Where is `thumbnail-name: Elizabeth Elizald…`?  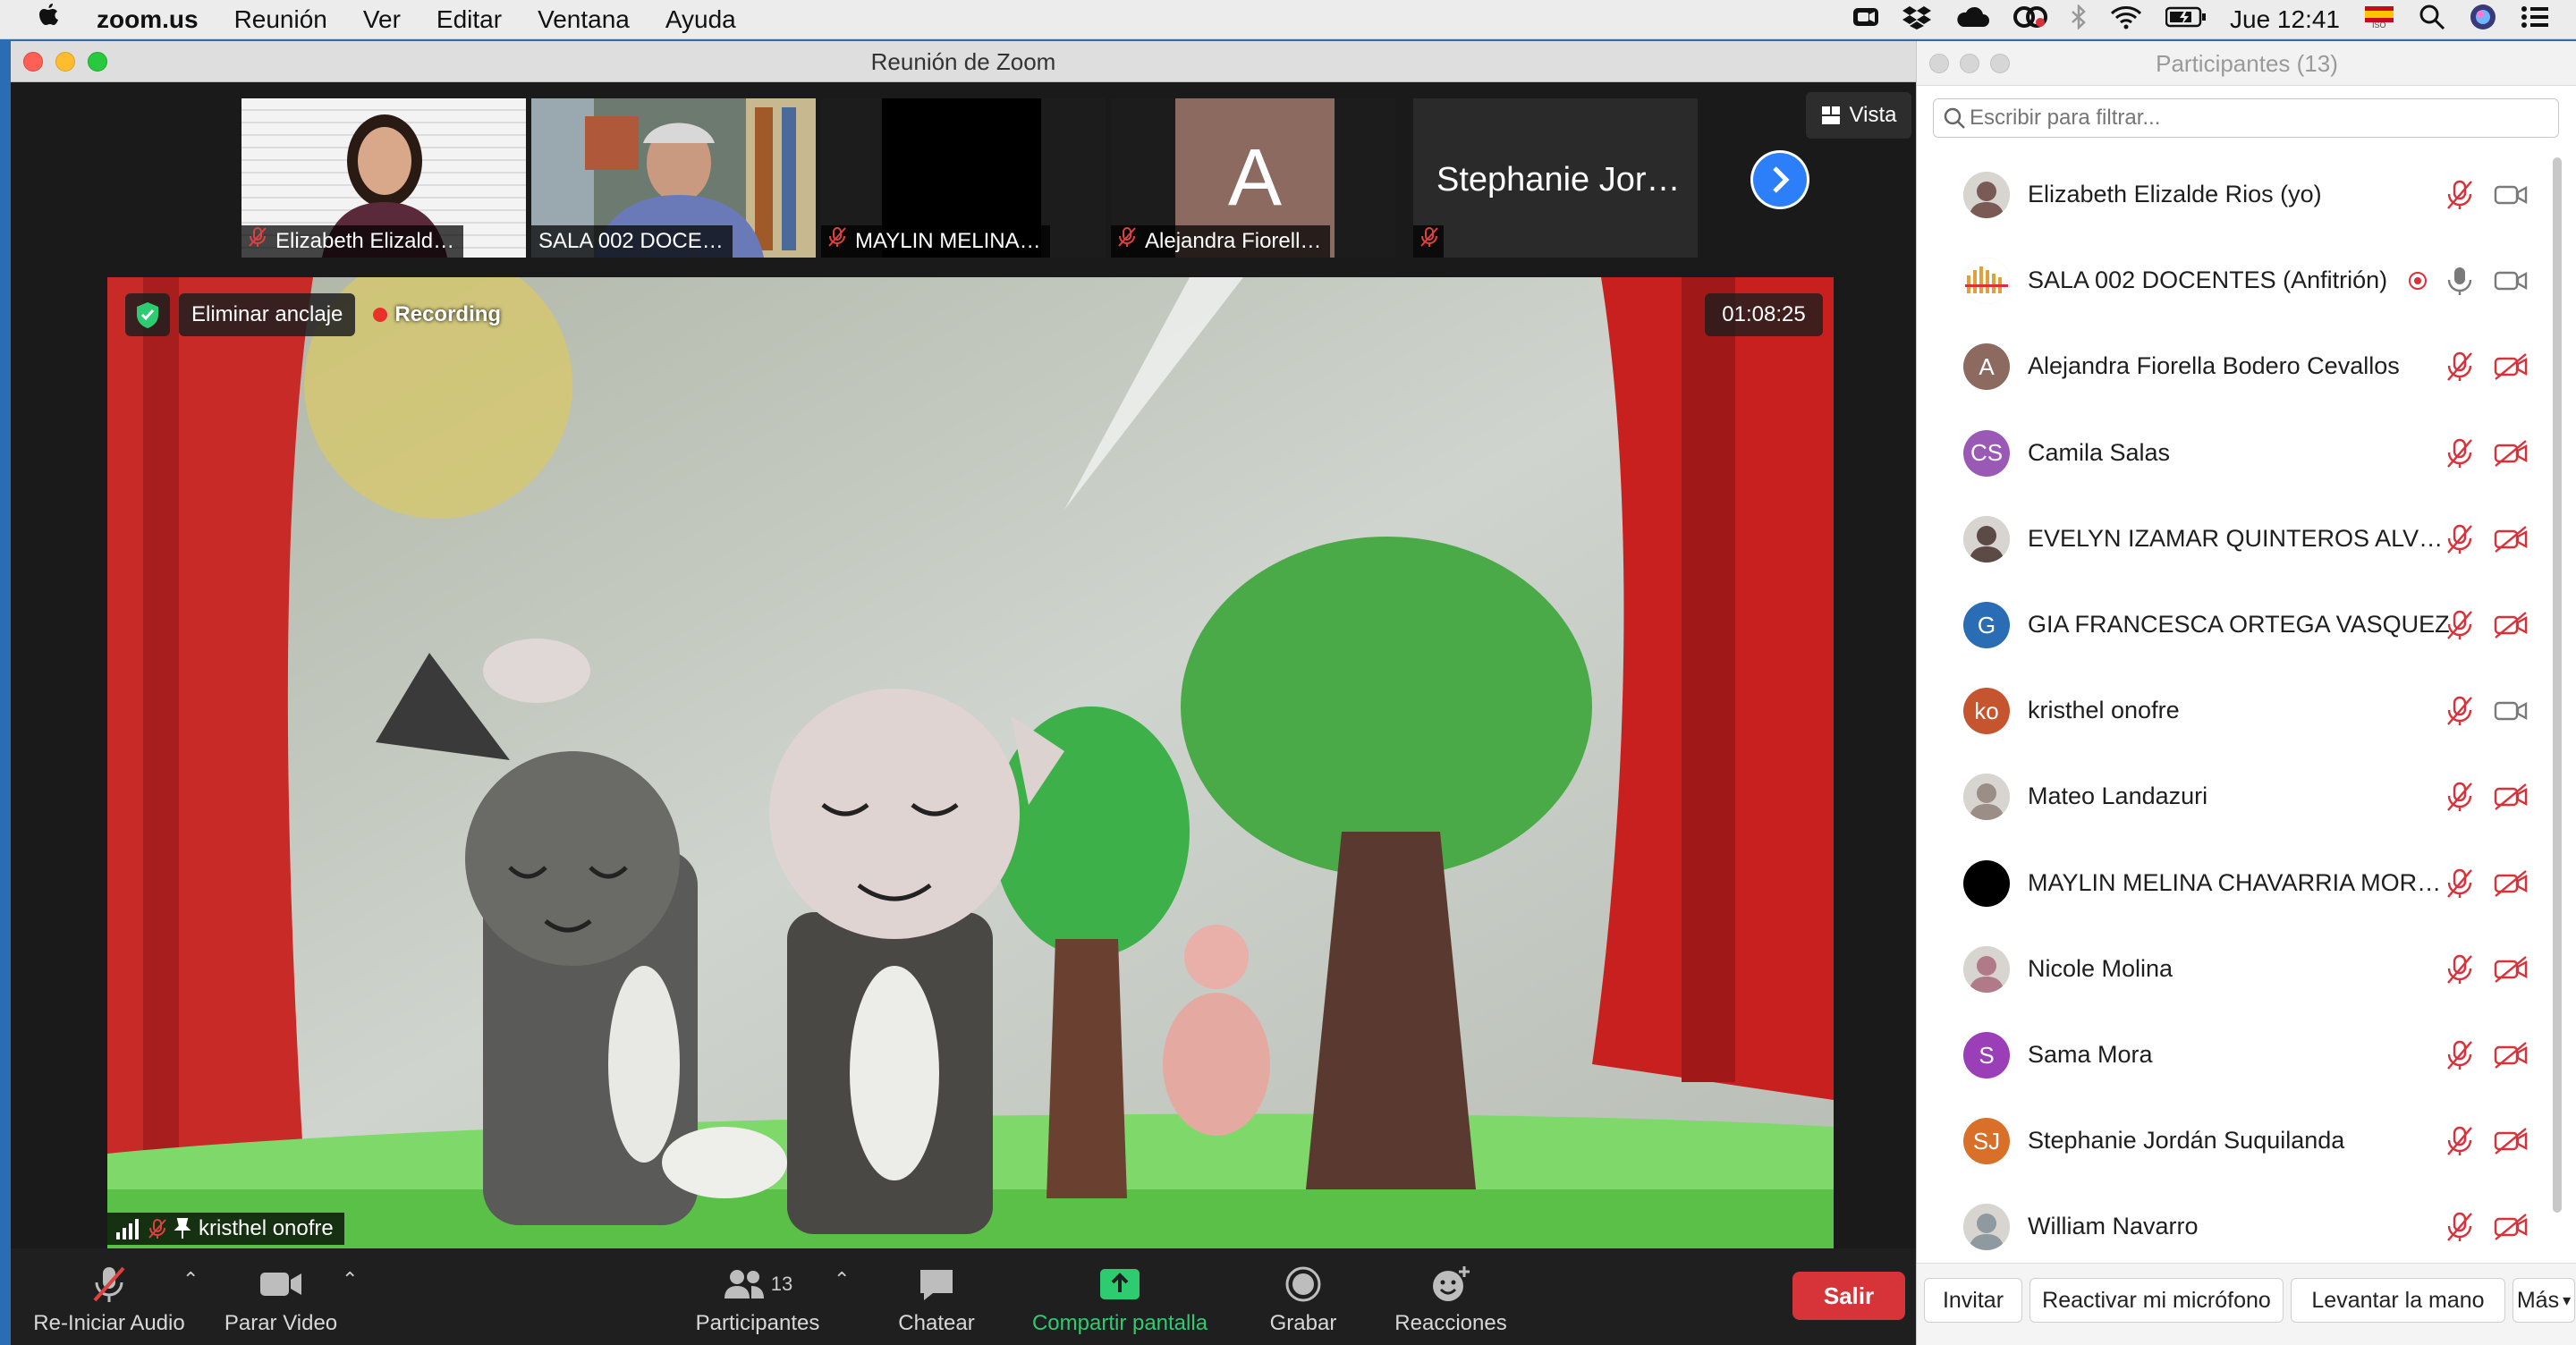 thumbnail-name: Elizabeth Elizald… is located at coordinates (365, 241).